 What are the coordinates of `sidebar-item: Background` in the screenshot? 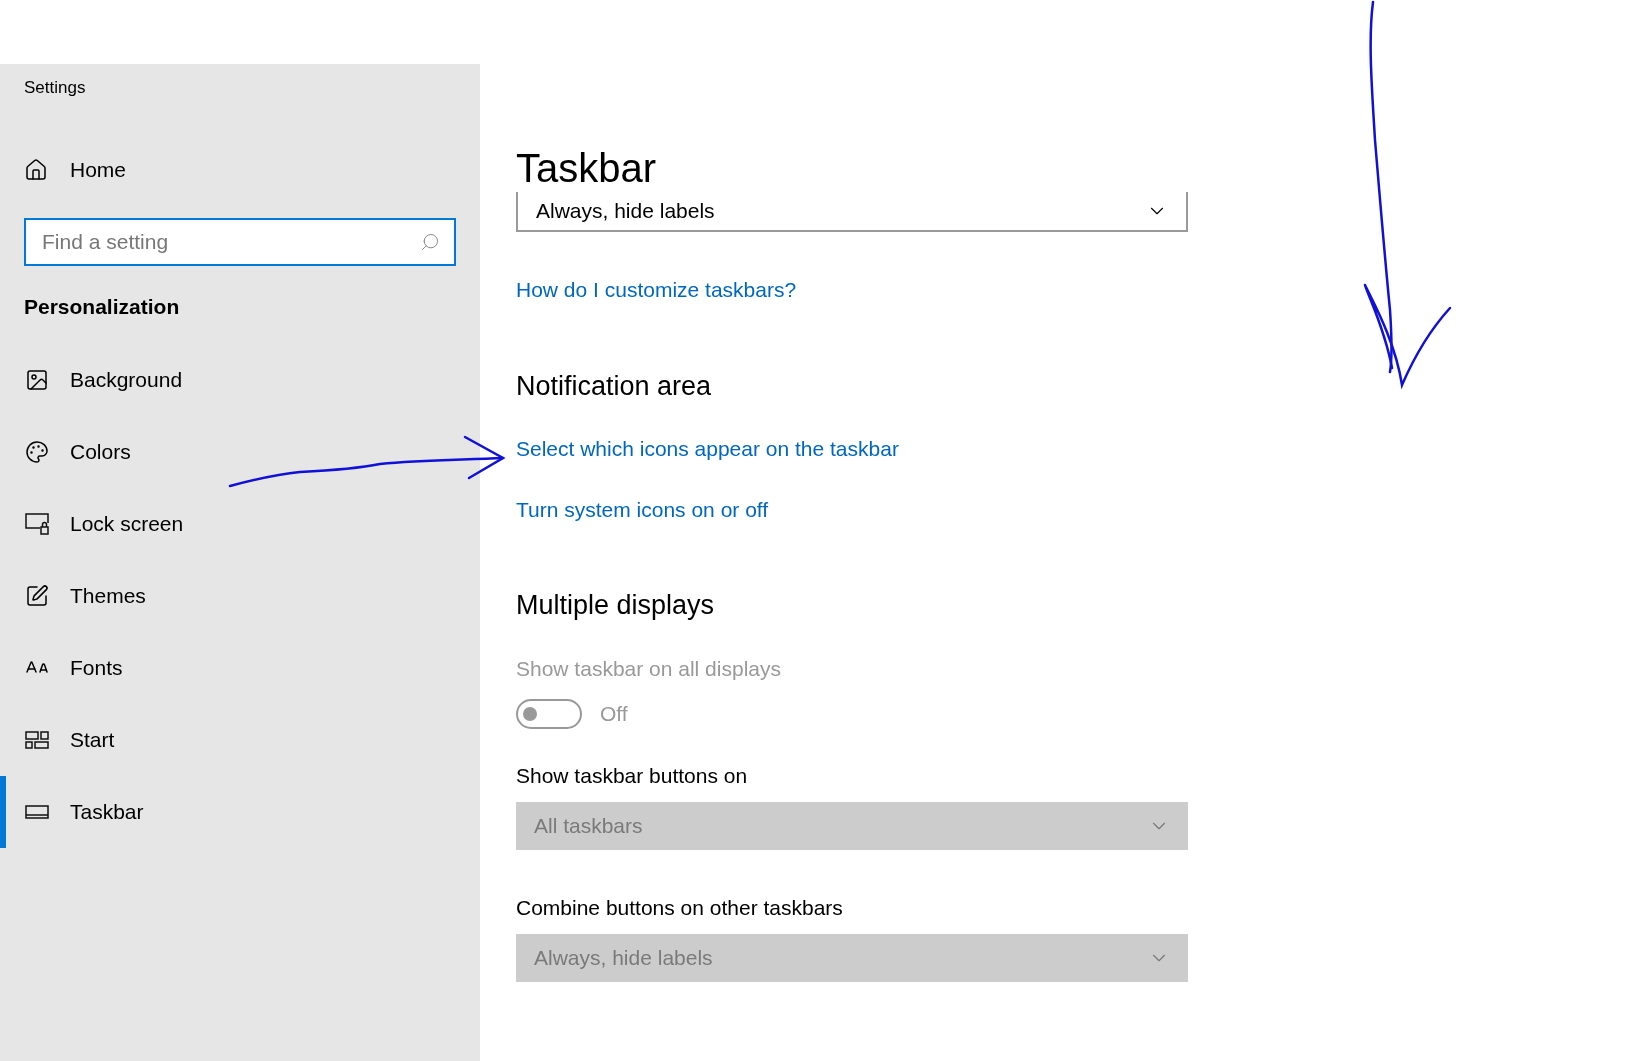 It's located at (228, 380).